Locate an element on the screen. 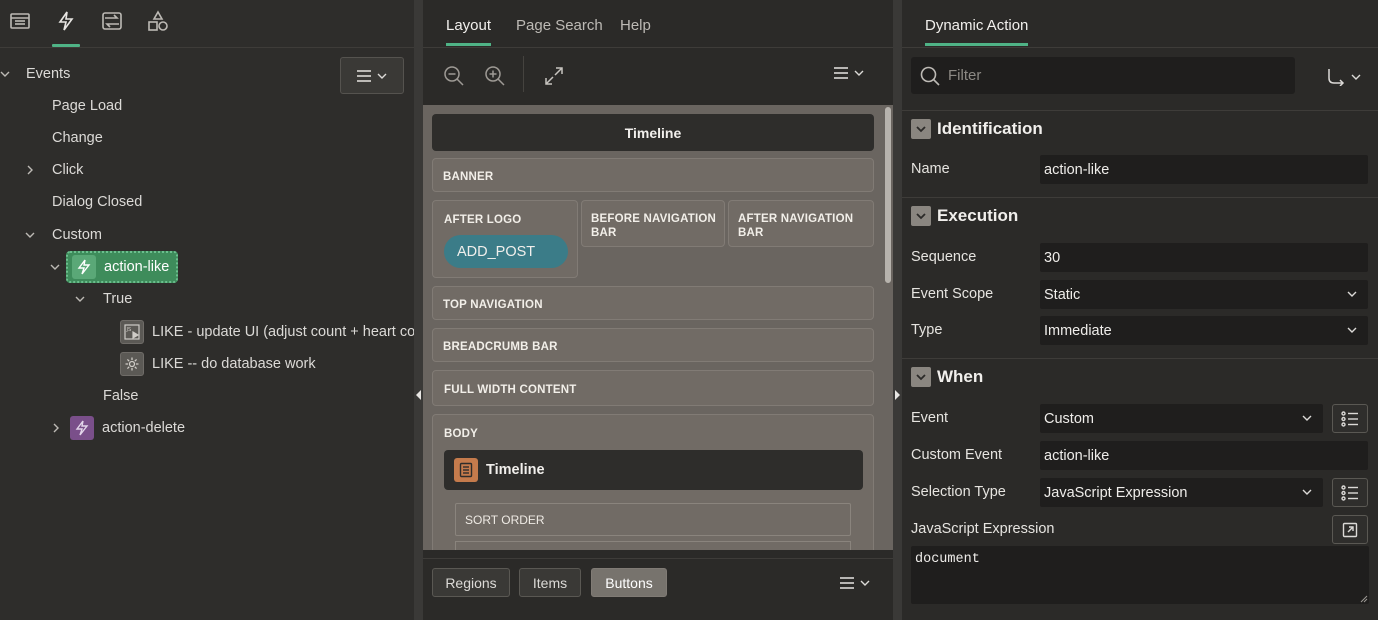  add-post-button: ADD_POST is located at coordinates (506, 251).